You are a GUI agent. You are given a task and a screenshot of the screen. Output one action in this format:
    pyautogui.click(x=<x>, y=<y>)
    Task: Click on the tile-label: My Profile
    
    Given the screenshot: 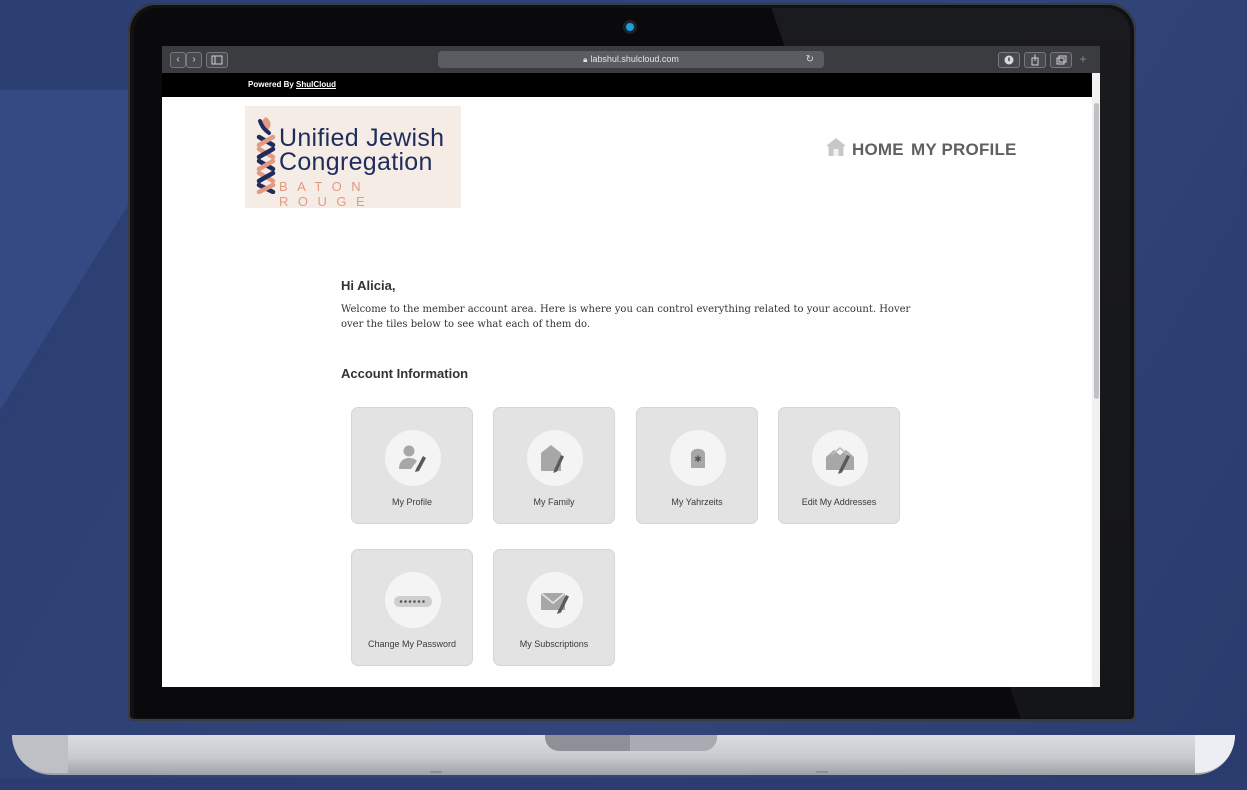 What is the action you would take?
    pyautogui.click(x=411, y=502)
    